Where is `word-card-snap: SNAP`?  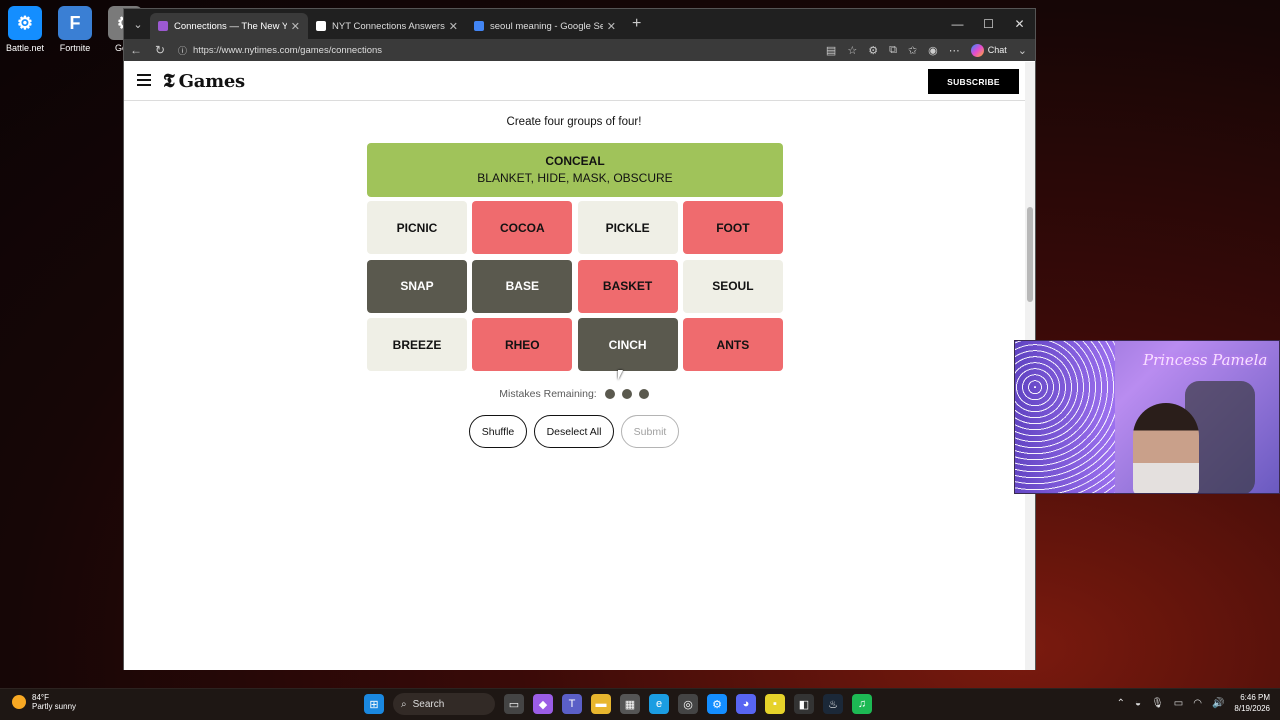
word-card-snap: SNAP is located at coordinates (417, 286).